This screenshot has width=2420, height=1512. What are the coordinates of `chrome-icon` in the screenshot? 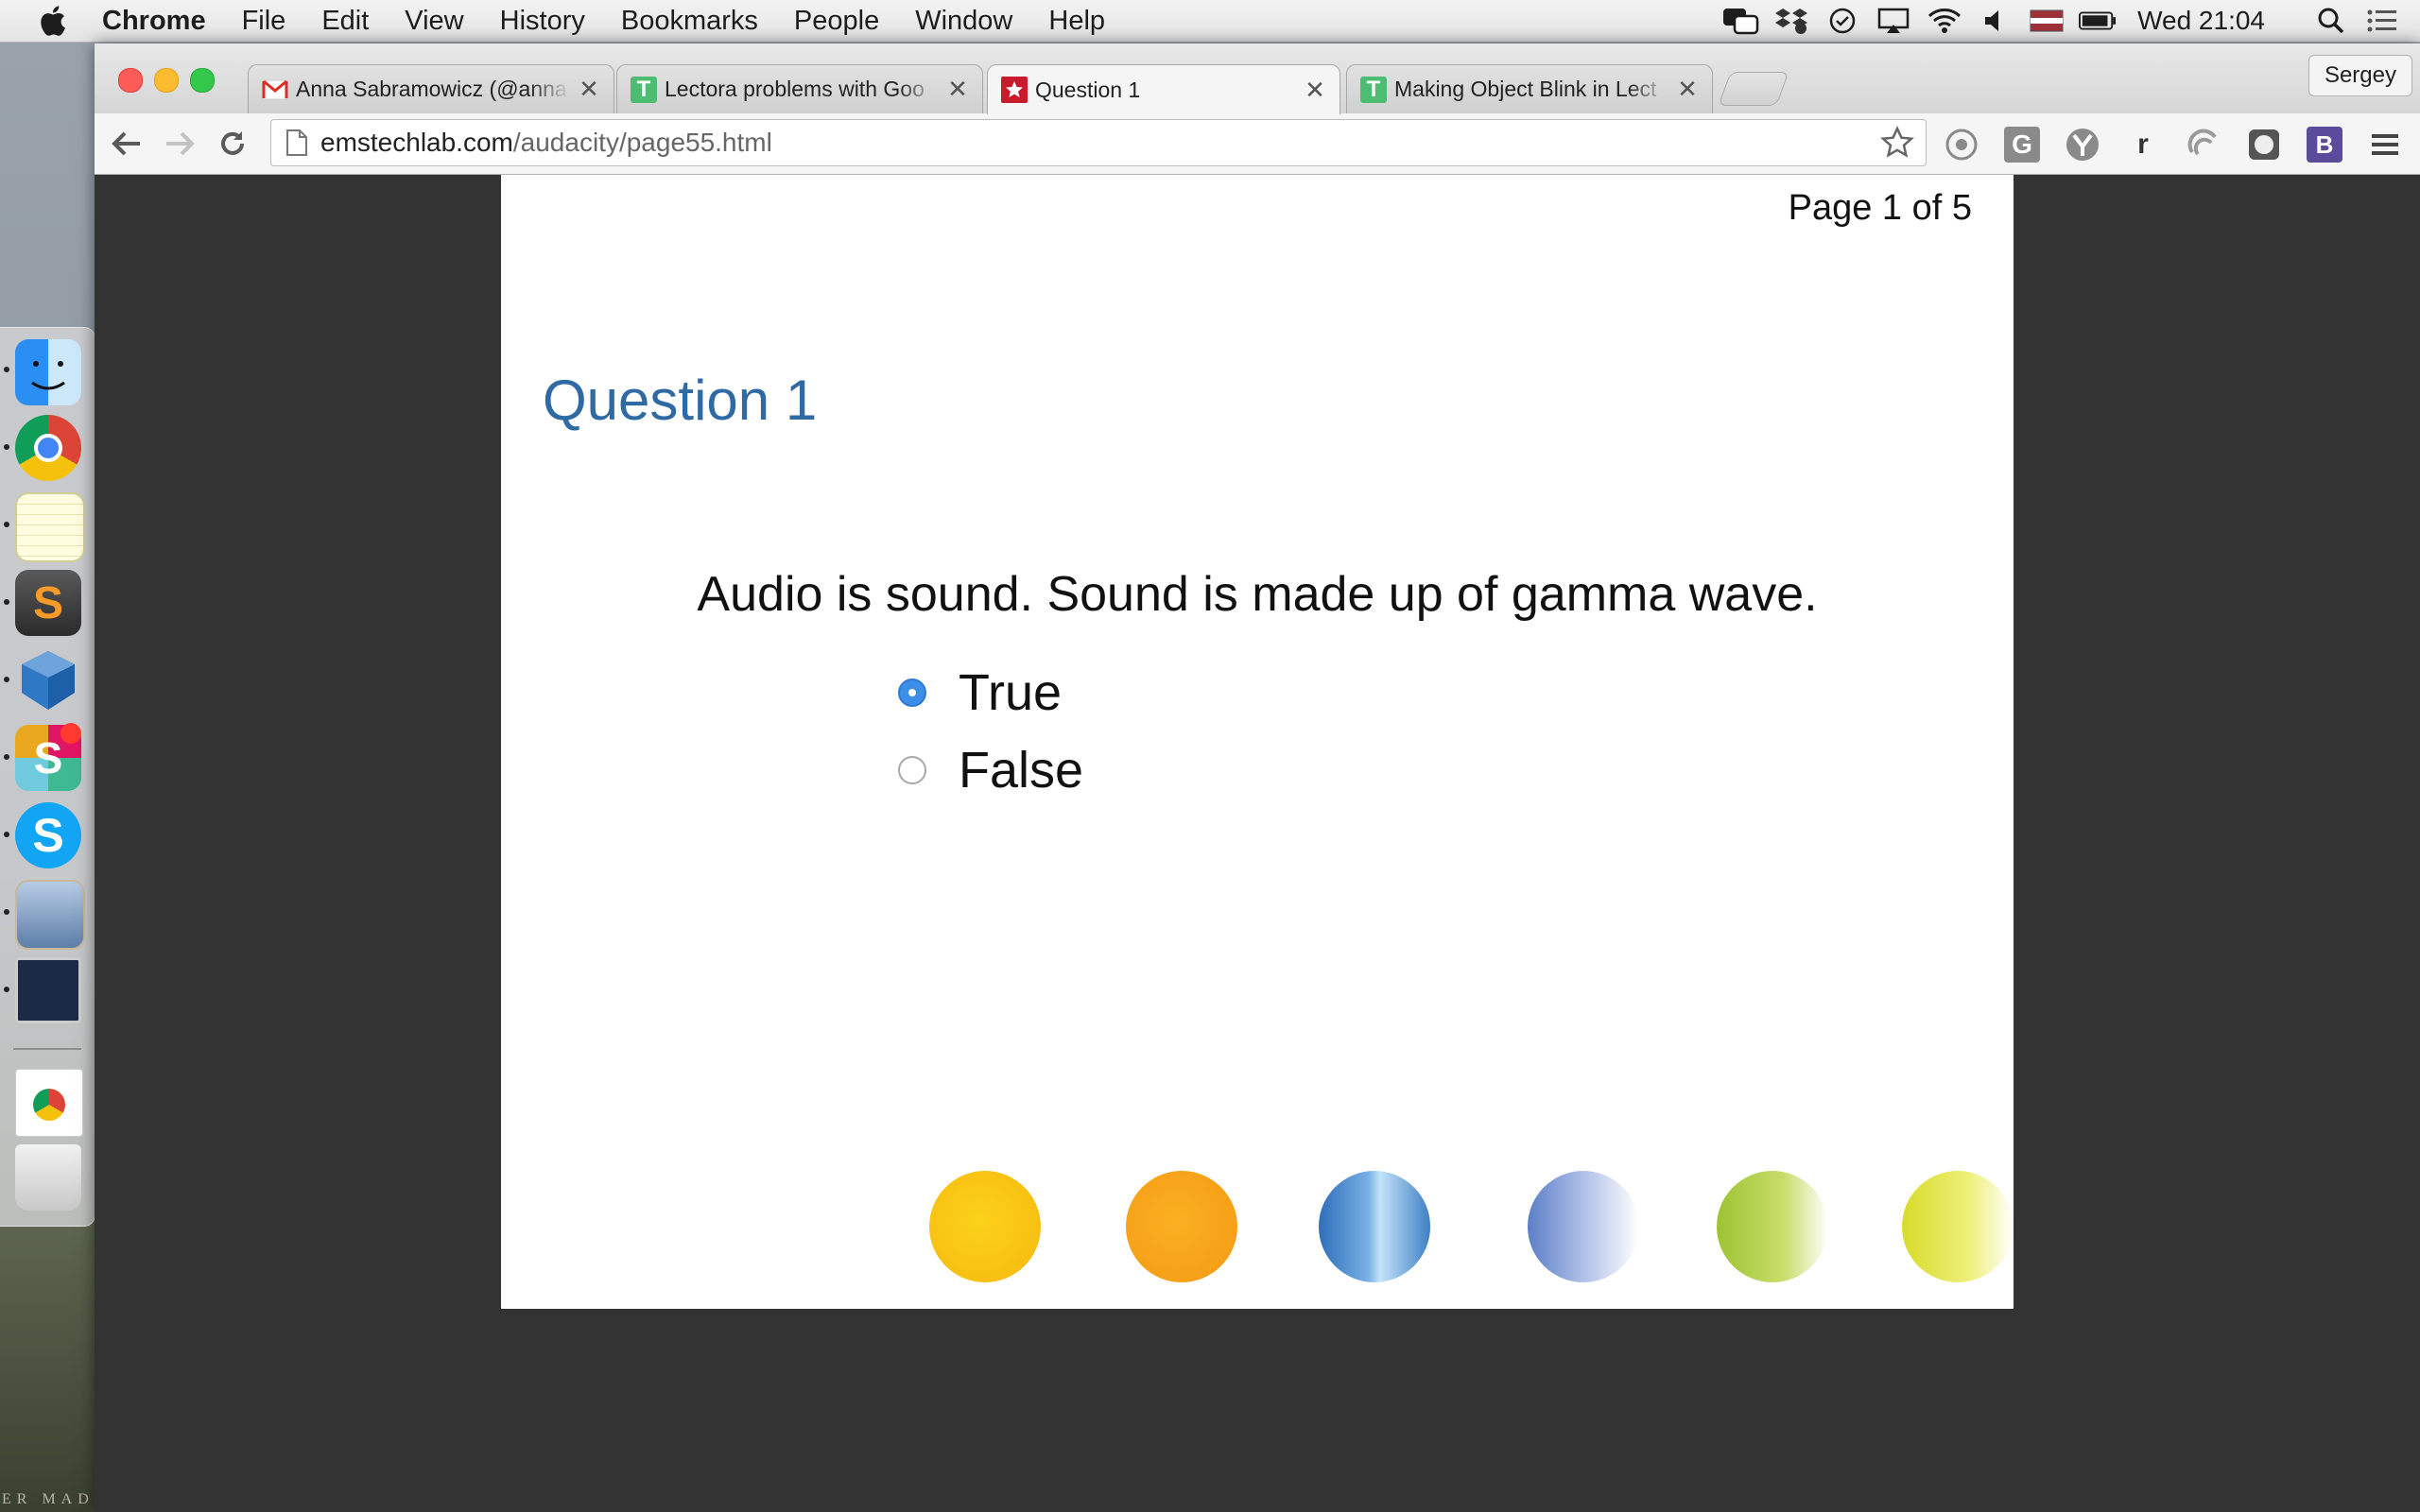 It's located at (48, 448).